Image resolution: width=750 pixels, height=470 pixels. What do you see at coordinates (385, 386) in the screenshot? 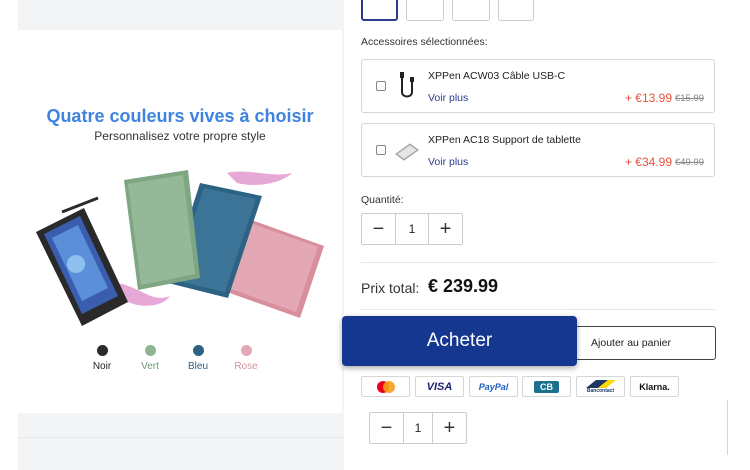
I see `mastercard-icon` at bounding box center [385, 386].